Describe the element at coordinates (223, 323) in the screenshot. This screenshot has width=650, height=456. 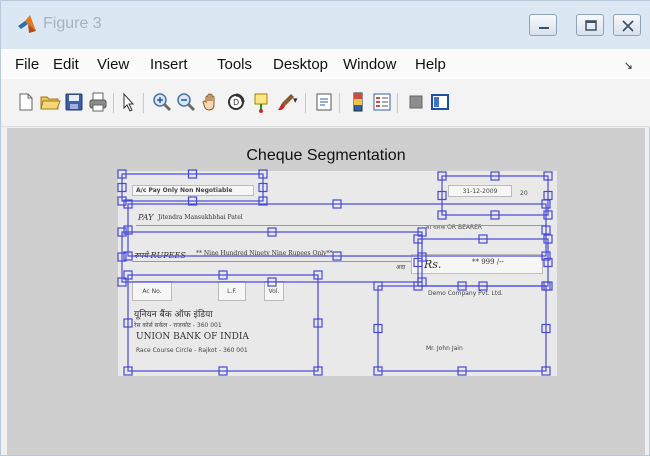
I see `bank-details-segment` at that location.